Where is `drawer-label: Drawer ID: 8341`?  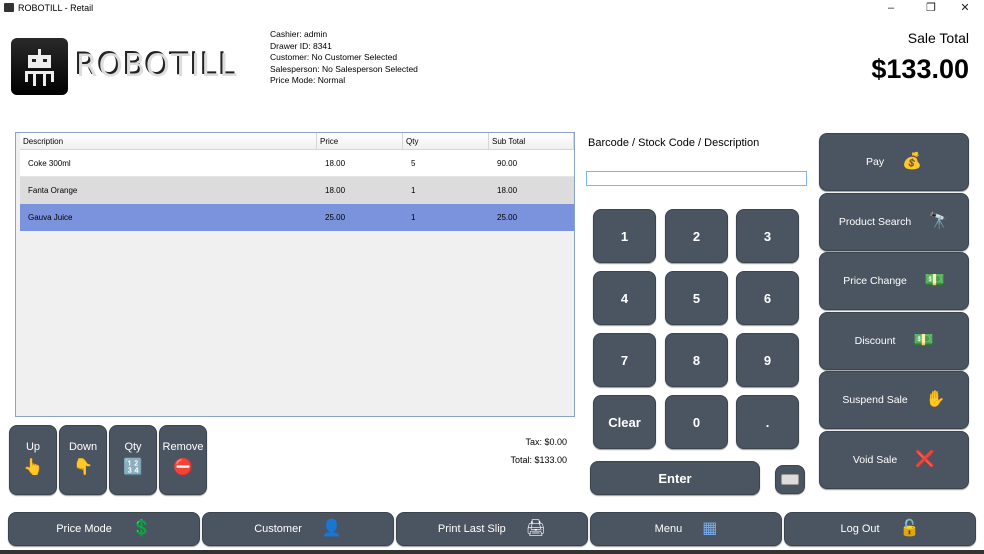
drawer-label: Drawer ID: 8341 is located at coordinates (301, 45).